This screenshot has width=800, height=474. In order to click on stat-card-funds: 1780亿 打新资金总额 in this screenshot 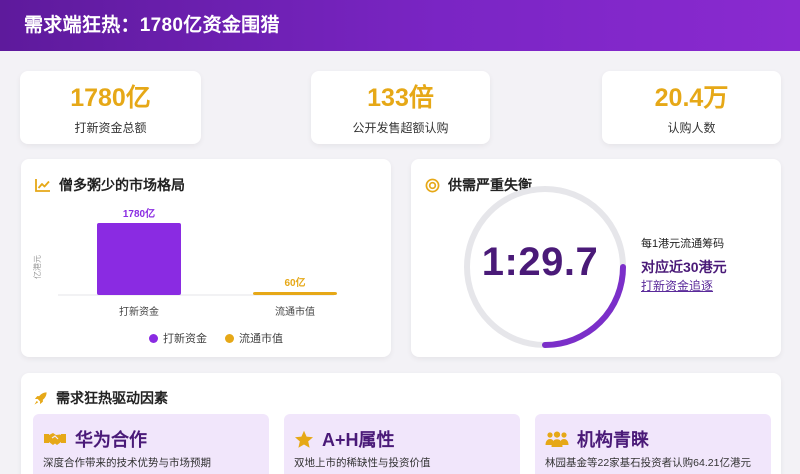, I will do `click(110, 107)`.